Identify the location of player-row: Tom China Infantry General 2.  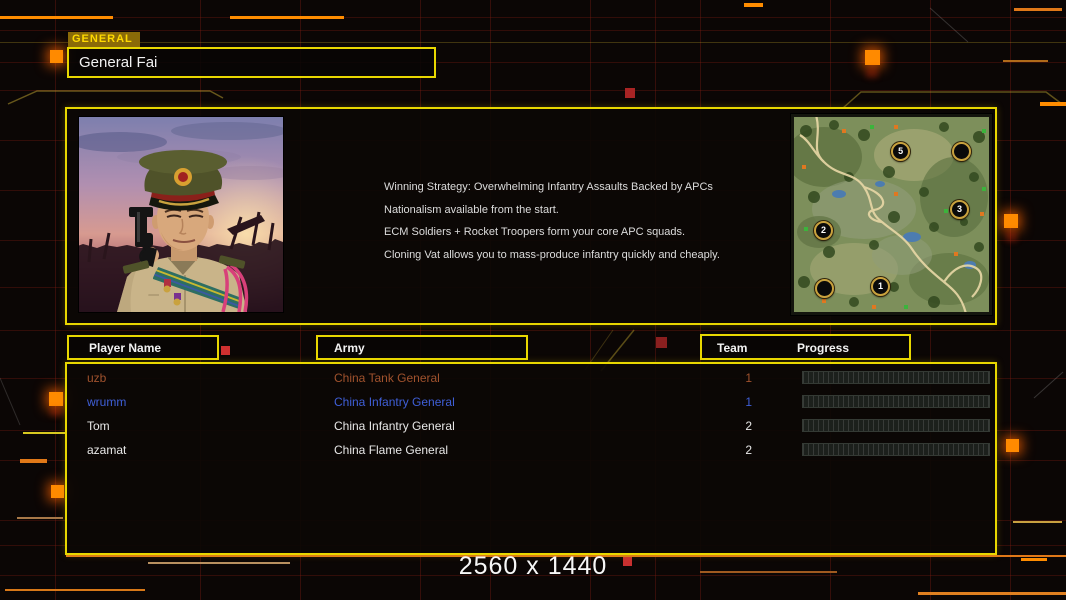
(531, 427).